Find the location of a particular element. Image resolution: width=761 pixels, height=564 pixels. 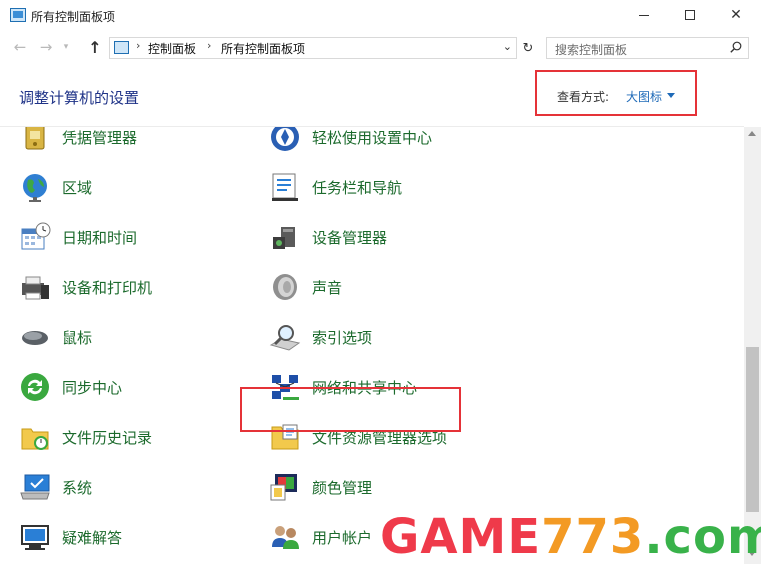

item-label: 日期和时间 is located at coordinates (100, 237).